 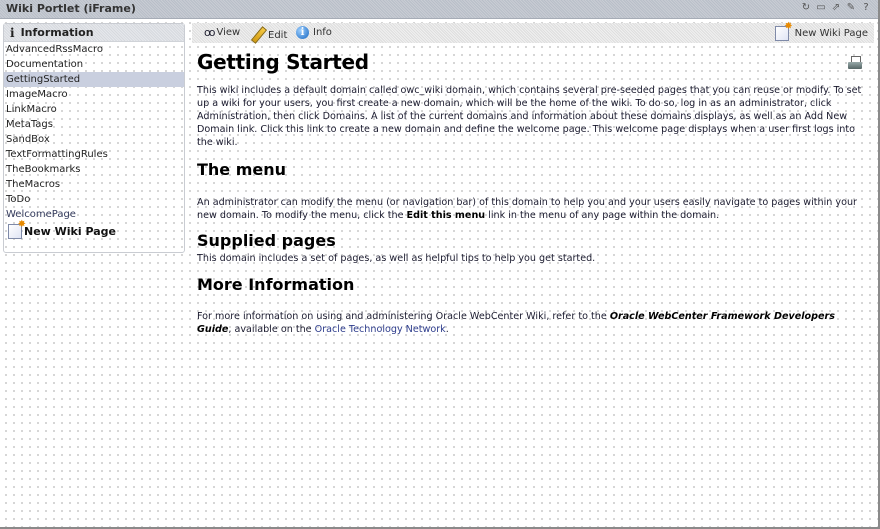 I want to click on page-title: Getting Started, so click(x=283, y=62).